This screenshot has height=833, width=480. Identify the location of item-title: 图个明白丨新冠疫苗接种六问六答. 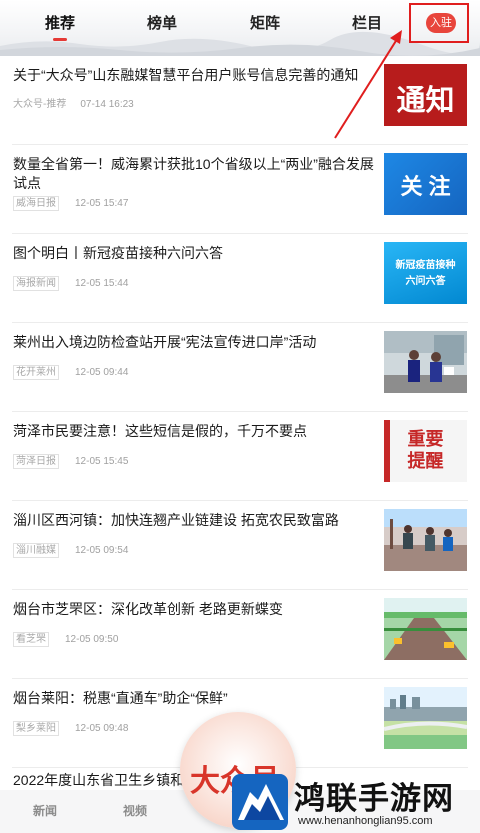
(118, 253).